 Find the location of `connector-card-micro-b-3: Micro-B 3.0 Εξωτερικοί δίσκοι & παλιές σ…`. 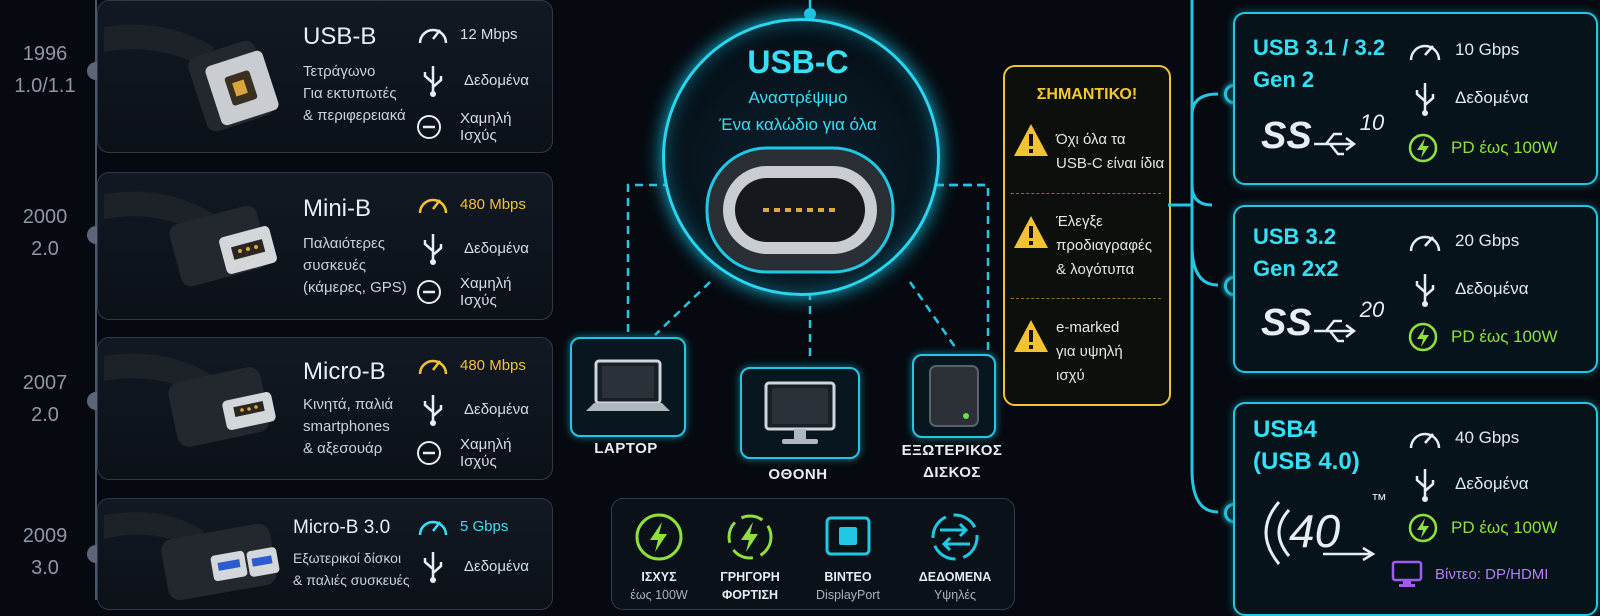

connector-card-micro-b-3: Micro-B 3.0 Εξωτερικοί δίσκοι & παλιές σ… is located at coordinates (325, 554).